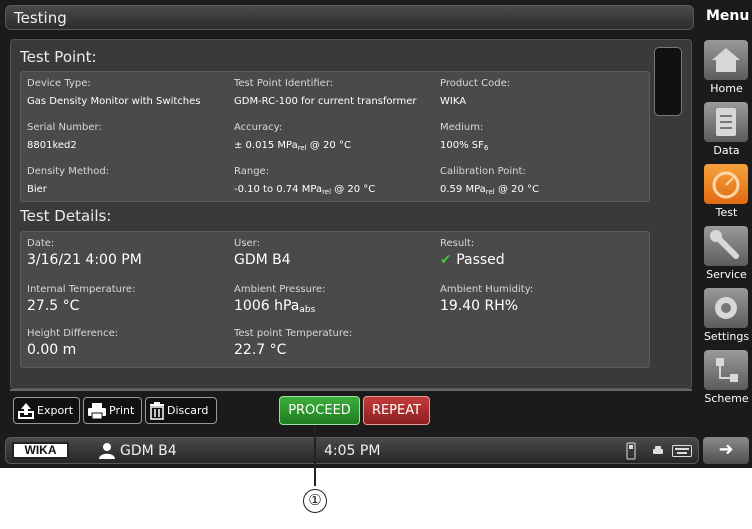  What do you see at coordinates (315, 455) in the screenshot?
I see `callout-line` at bounding box center [315, 455].